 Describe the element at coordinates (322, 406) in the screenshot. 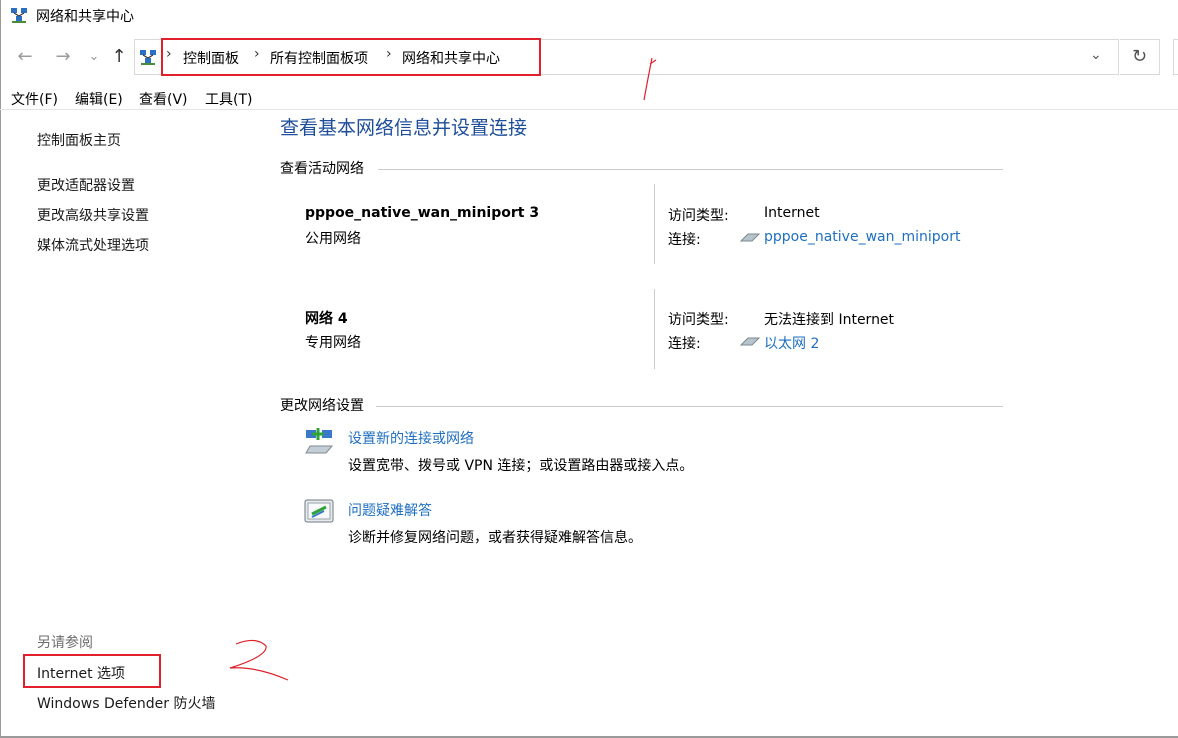

I see `change-settings-title: 更改网络设置` at that location.